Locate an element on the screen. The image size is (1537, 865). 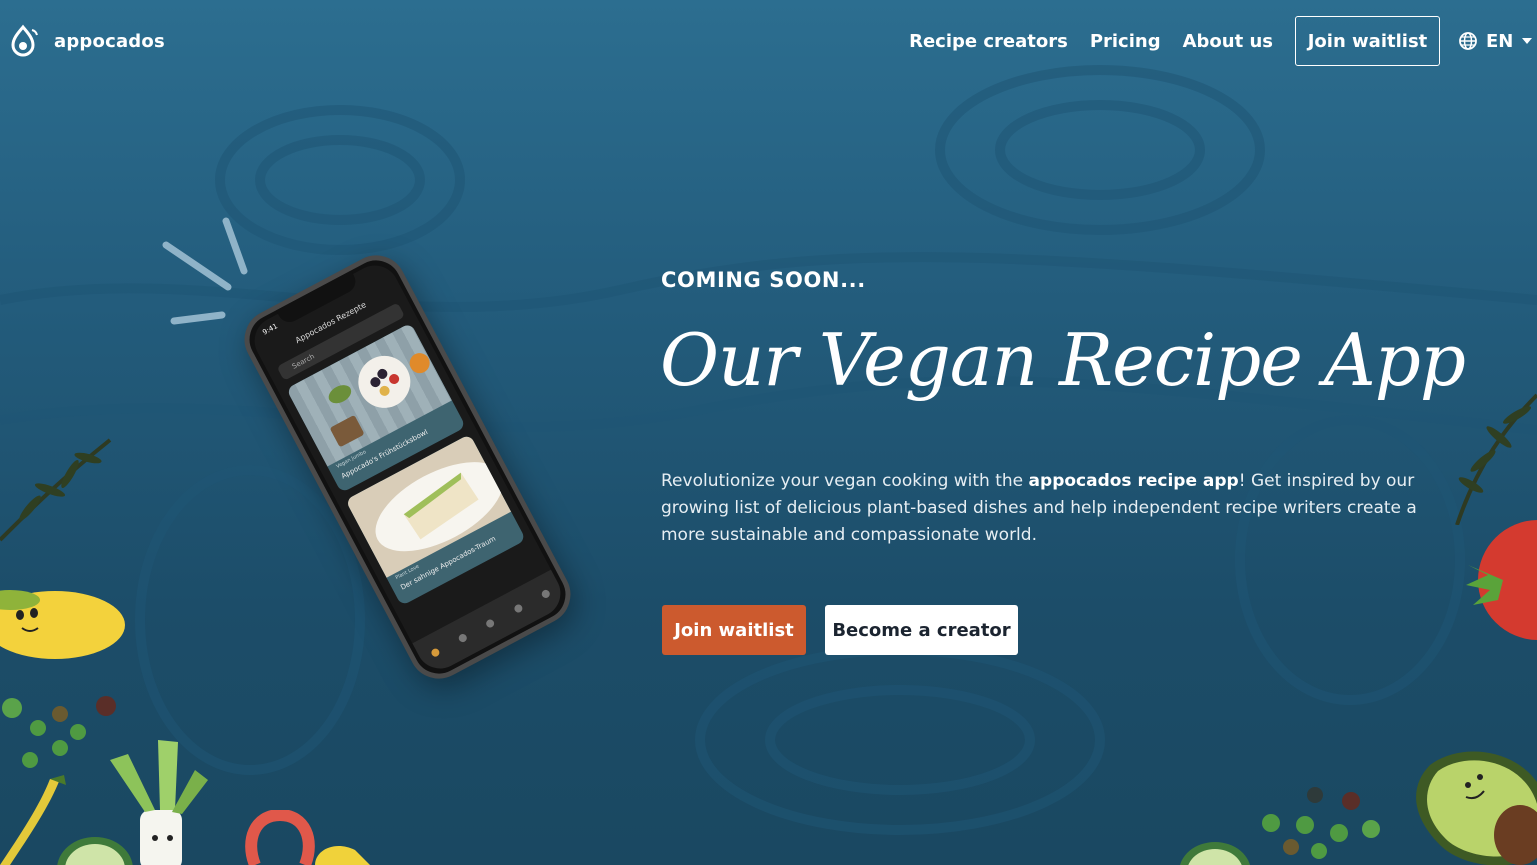
tab-recipes-icon is located at coordinates (435, 653).